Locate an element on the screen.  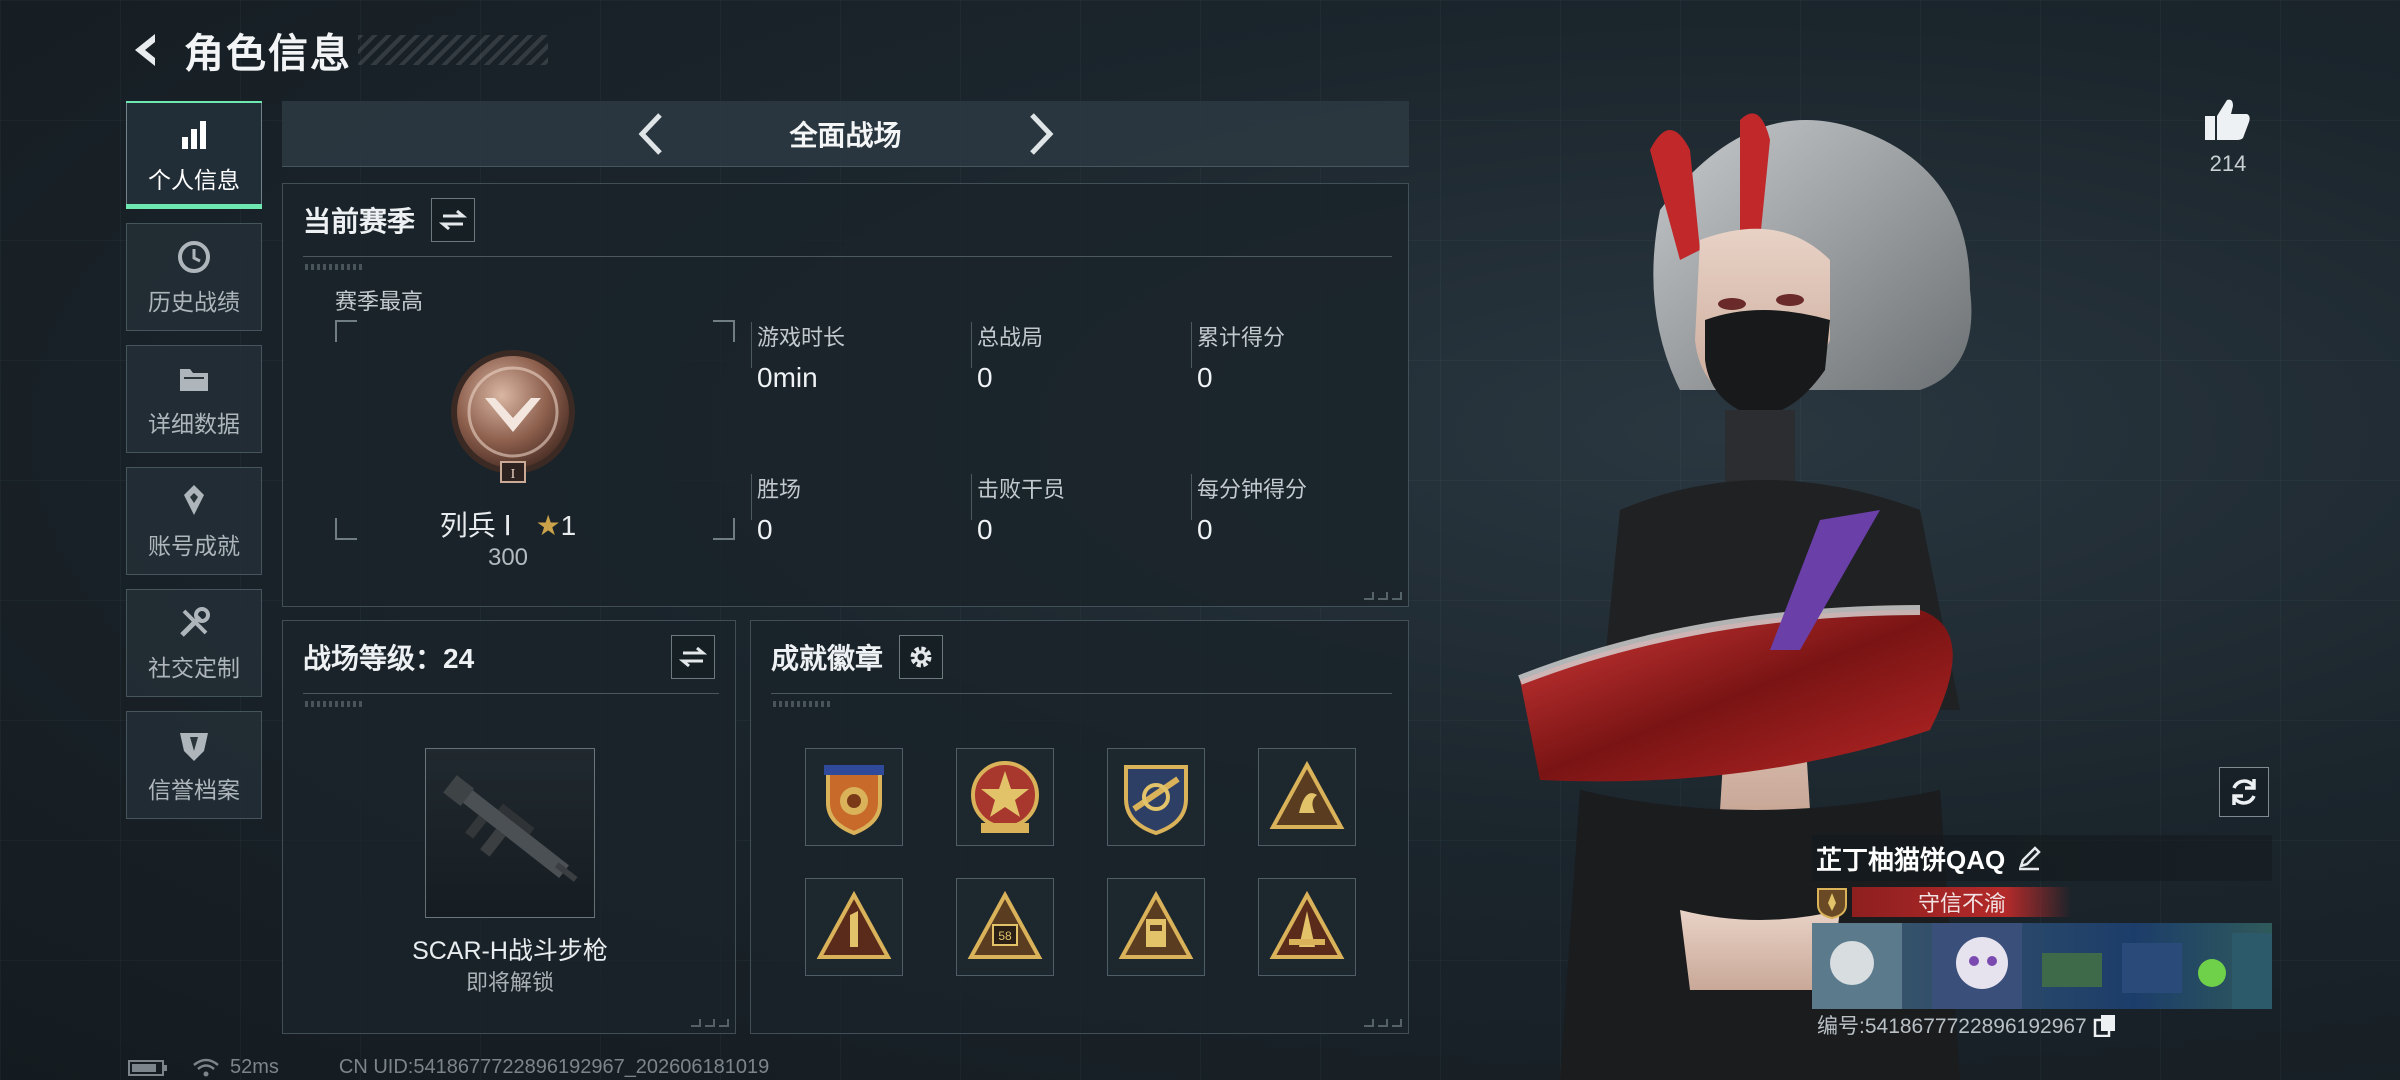
stat-score-per-minute: 每分钟得分 0 is located at coordinates (1252, 509).